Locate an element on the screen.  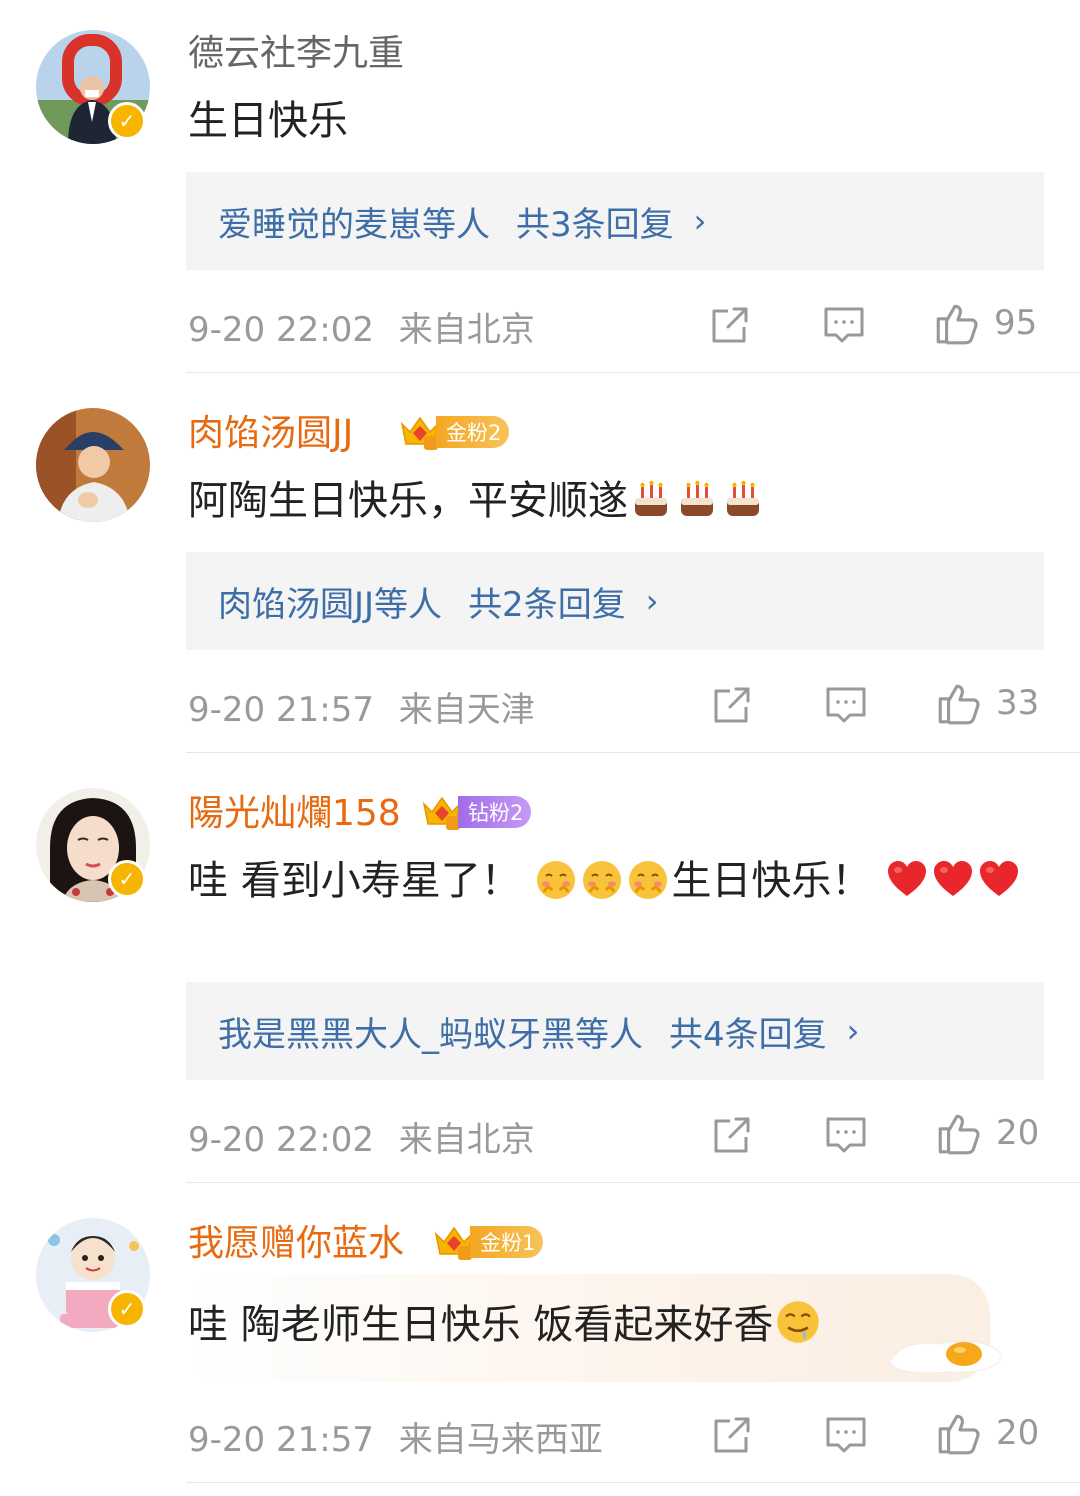
reply-count: 共4条回复 is located at coordinates (748, 1034).